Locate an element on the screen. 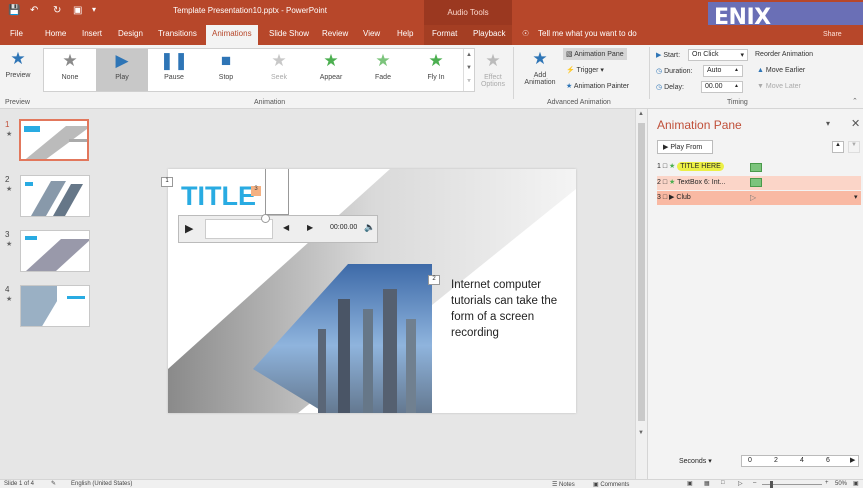 The width and height of the screenshot is (863, 488). slide-thumbnails-panel: 1 ★ 2 ★ 3 ★ 4 ★ is located at coordinates (52, 294).